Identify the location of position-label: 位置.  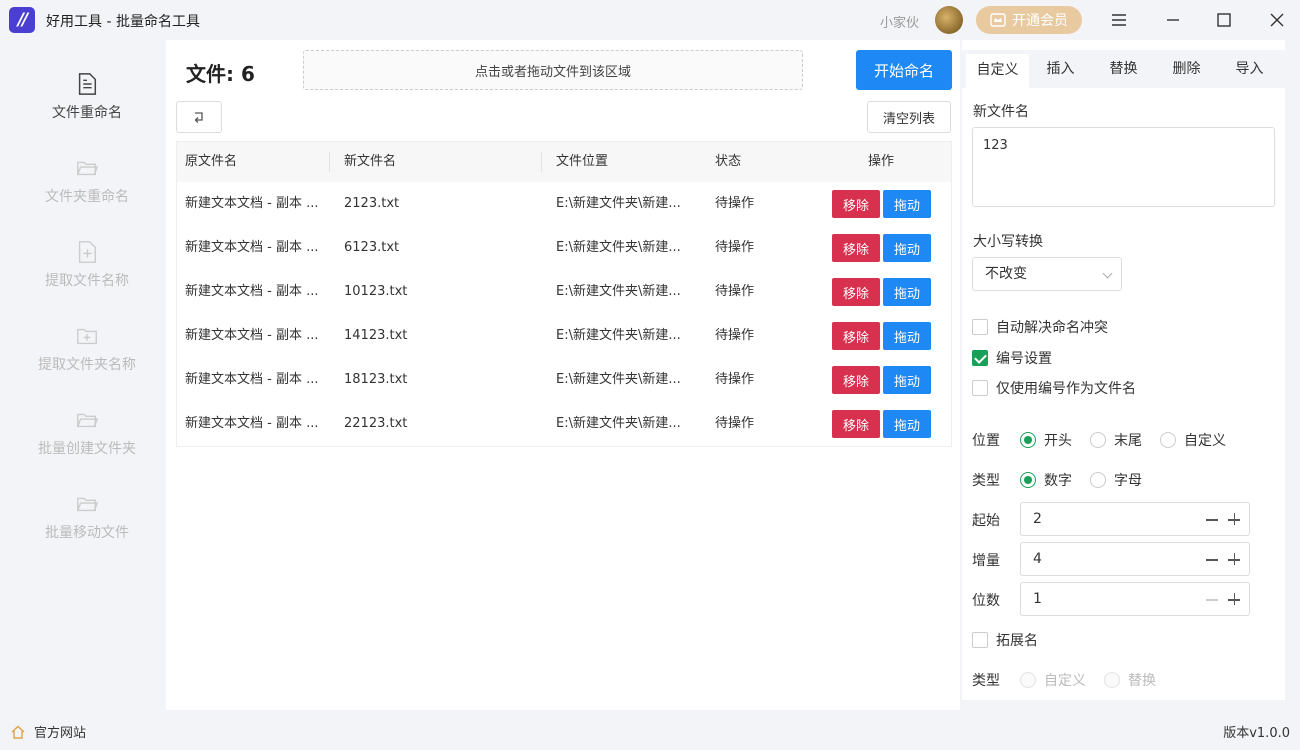
(986, 441).